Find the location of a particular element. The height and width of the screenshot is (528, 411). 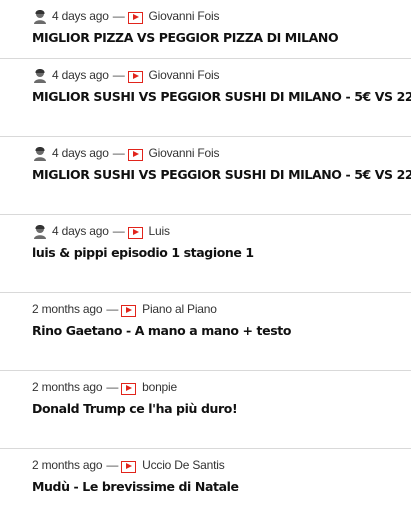

channel-name: bonpie is located at coordinates (159, 387).